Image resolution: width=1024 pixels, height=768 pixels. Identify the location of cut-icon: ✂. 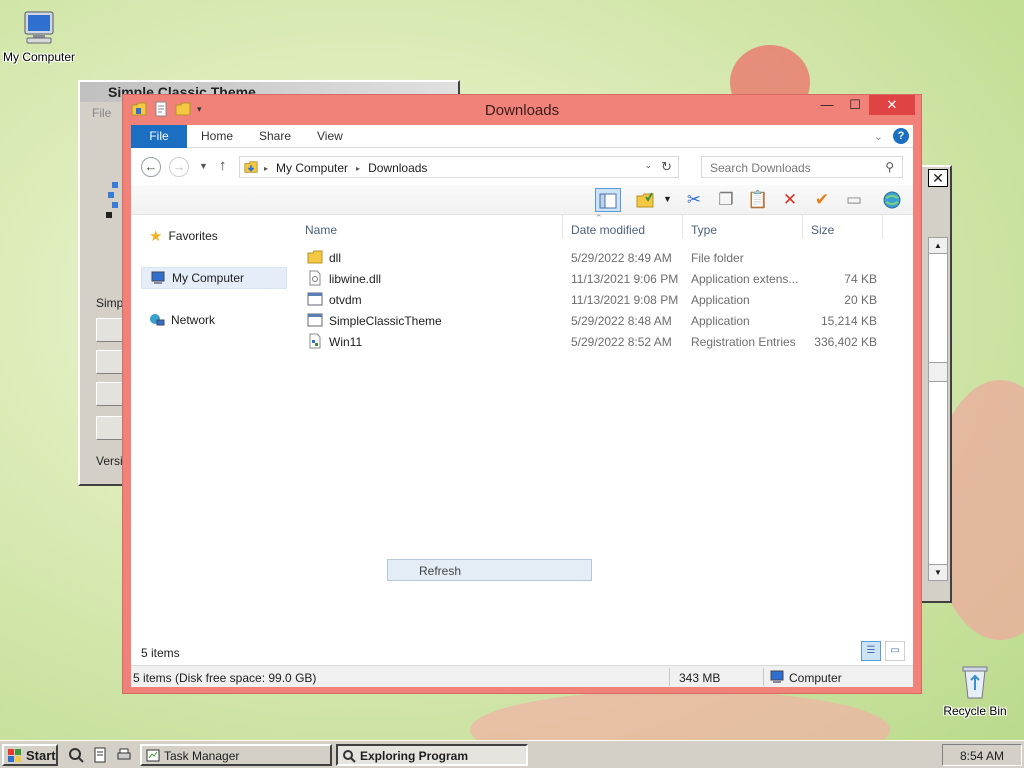
(694, 199).